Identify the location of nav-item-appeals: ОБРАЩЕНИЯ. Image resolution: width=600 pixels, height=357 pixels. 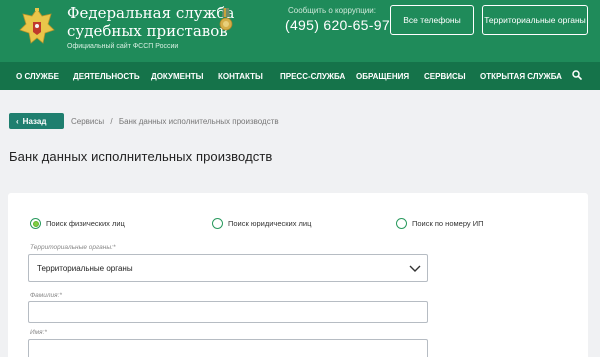
(382, 76).